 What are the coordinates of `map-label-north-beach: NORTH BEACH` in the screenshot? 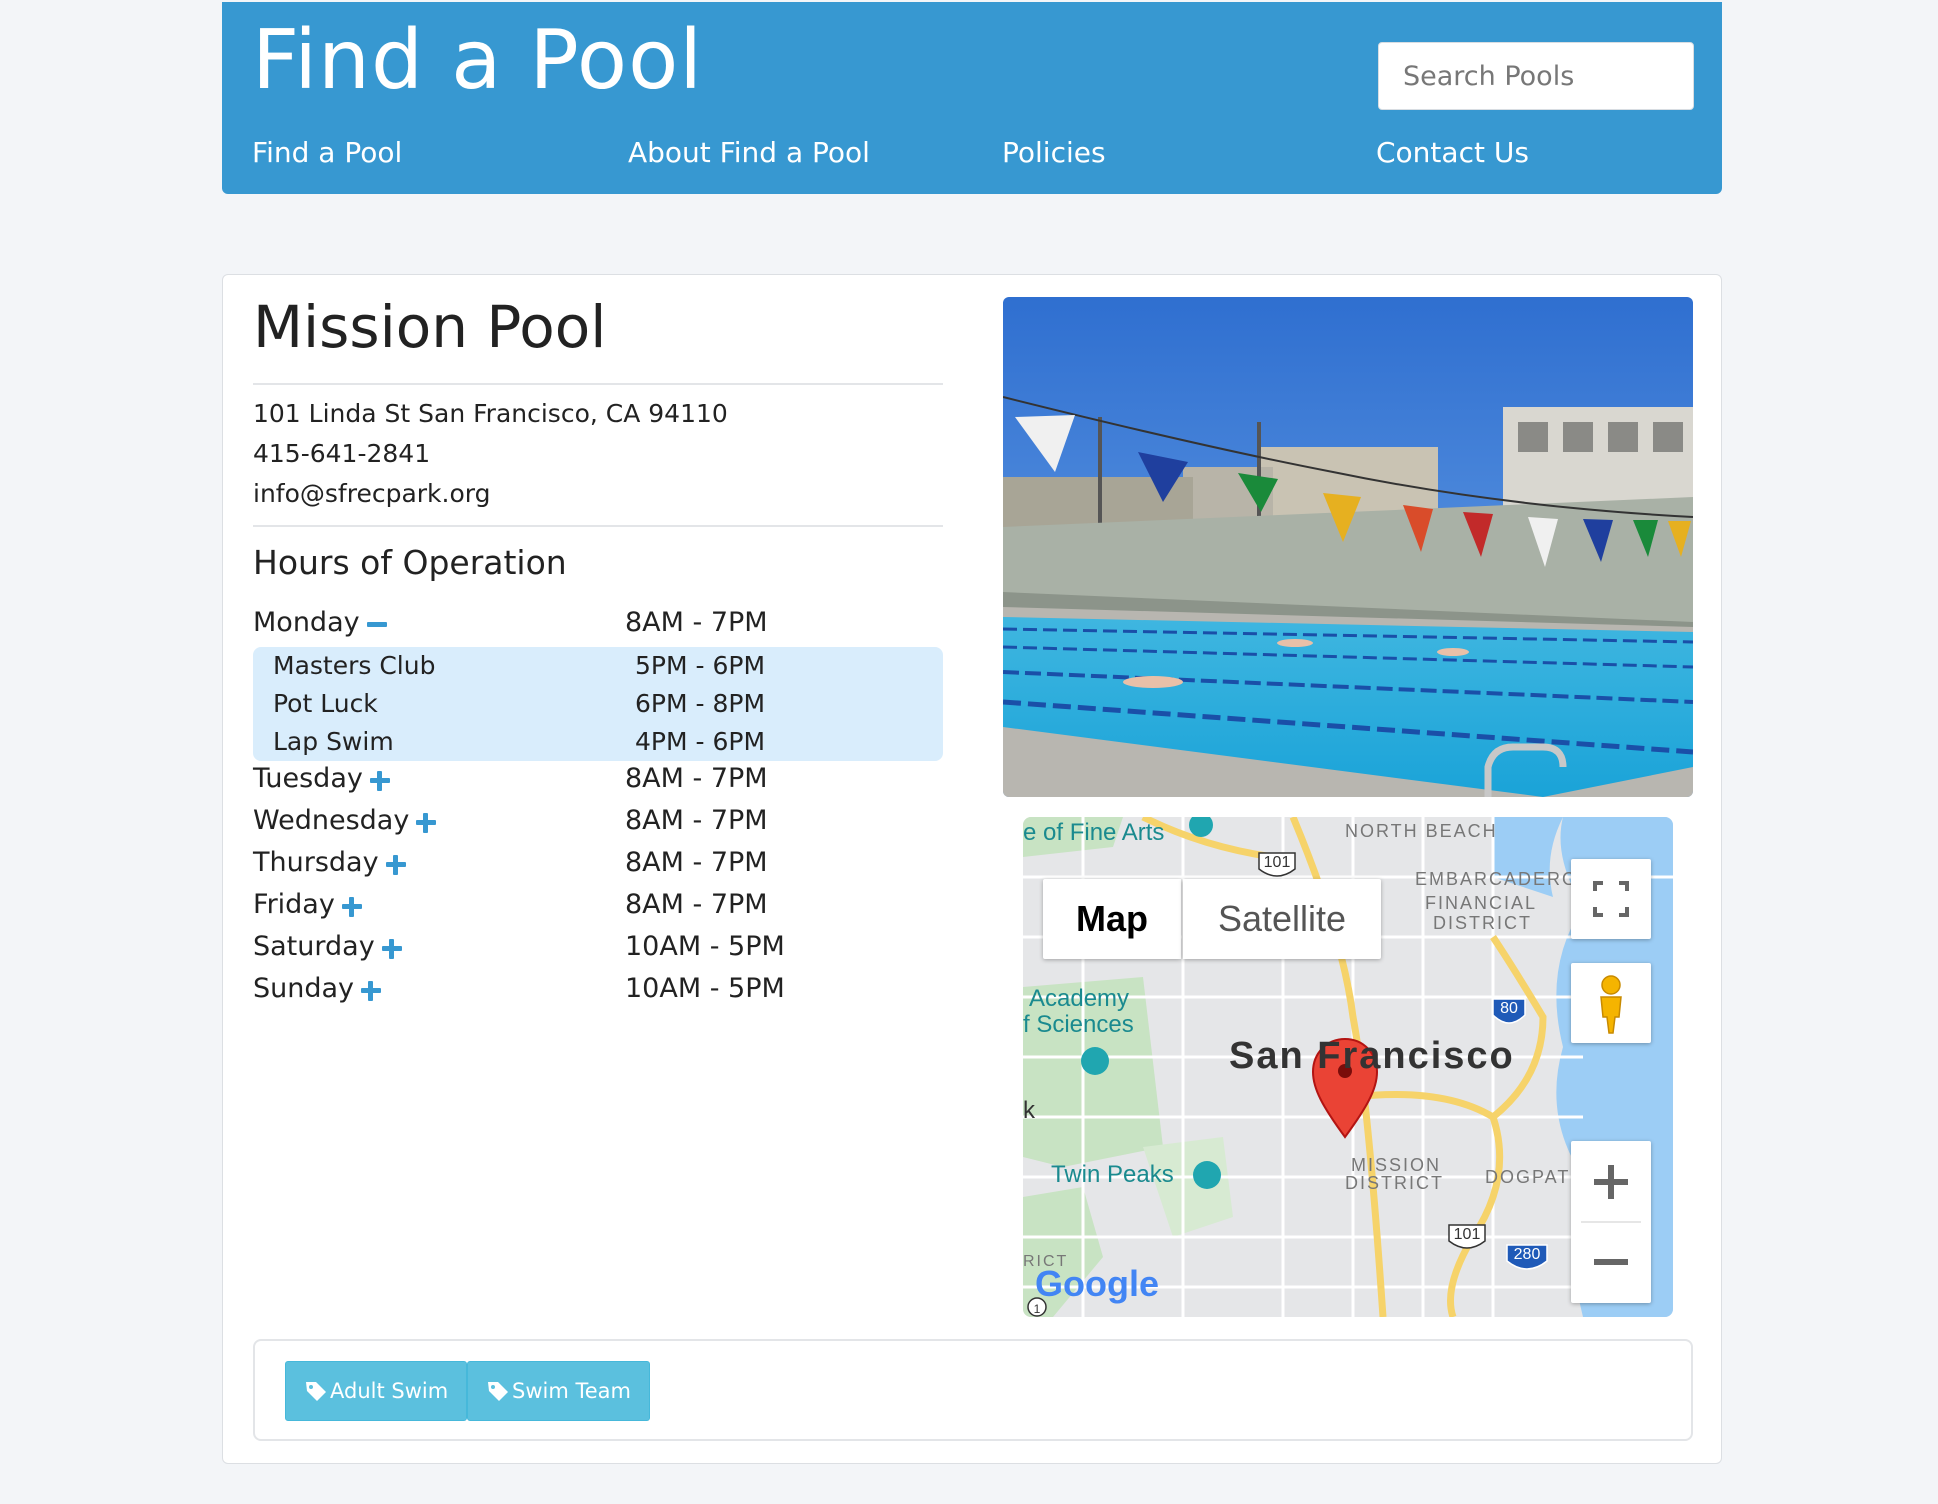 It's located at (1421, 831).